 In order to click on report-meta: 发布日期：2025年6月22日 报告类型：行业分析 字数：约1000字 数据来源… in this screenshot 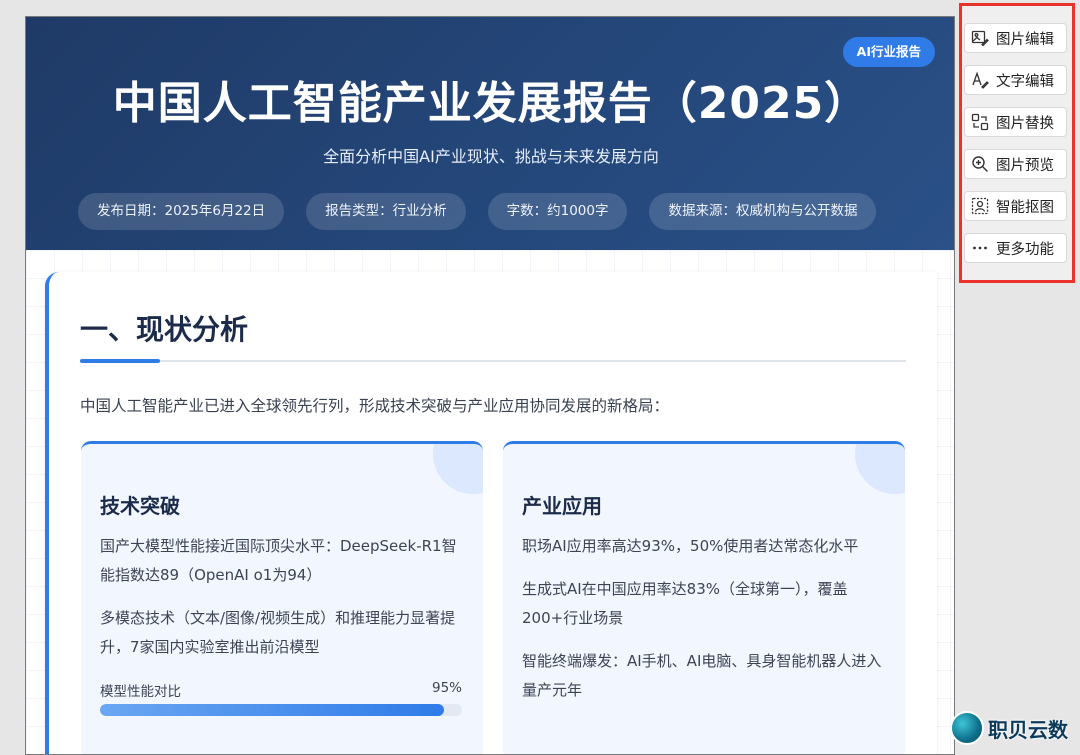, I will do `click(477, 211)`.